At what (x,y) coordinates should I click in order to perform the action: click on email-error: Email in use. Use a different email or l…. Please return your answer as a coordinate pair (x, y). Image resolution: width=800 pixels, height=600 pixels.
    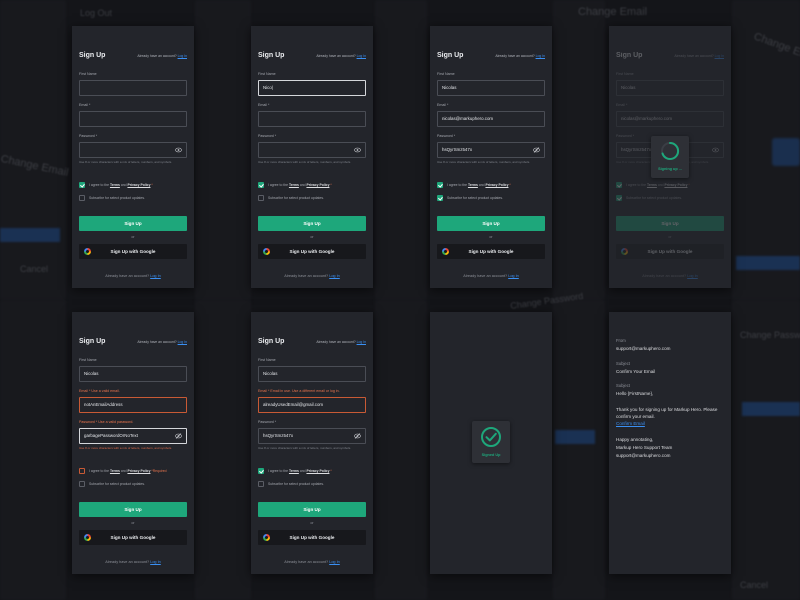
    Looking at the image, I should click on (305, 391).